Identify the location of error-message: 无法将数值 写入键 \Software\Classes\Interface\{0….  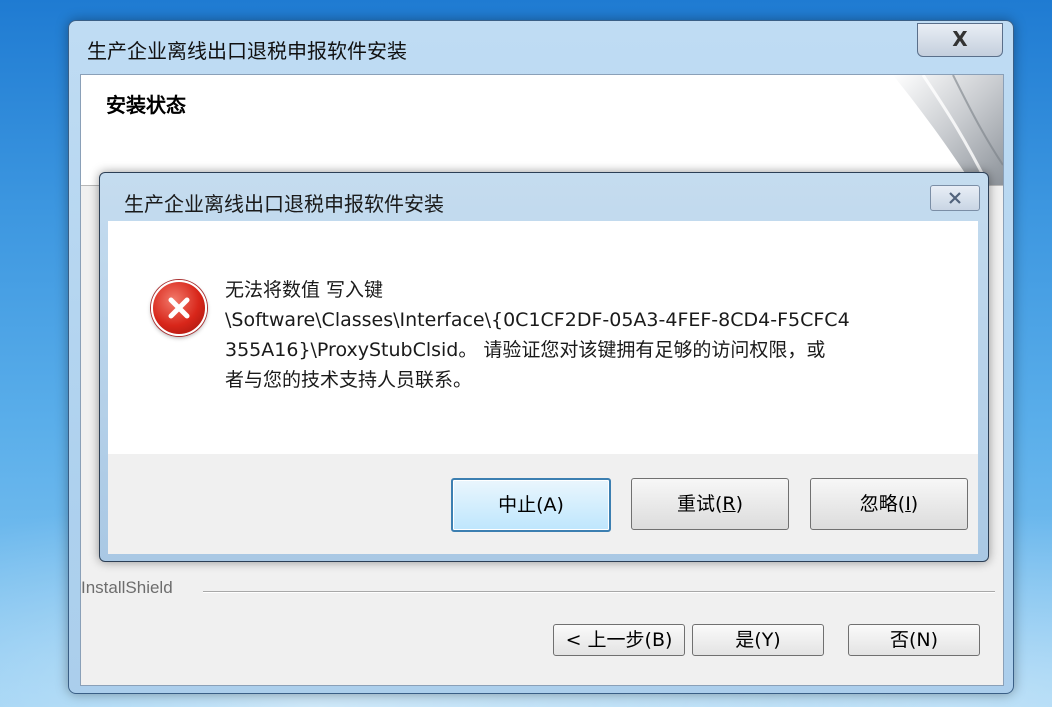
(575, 335).